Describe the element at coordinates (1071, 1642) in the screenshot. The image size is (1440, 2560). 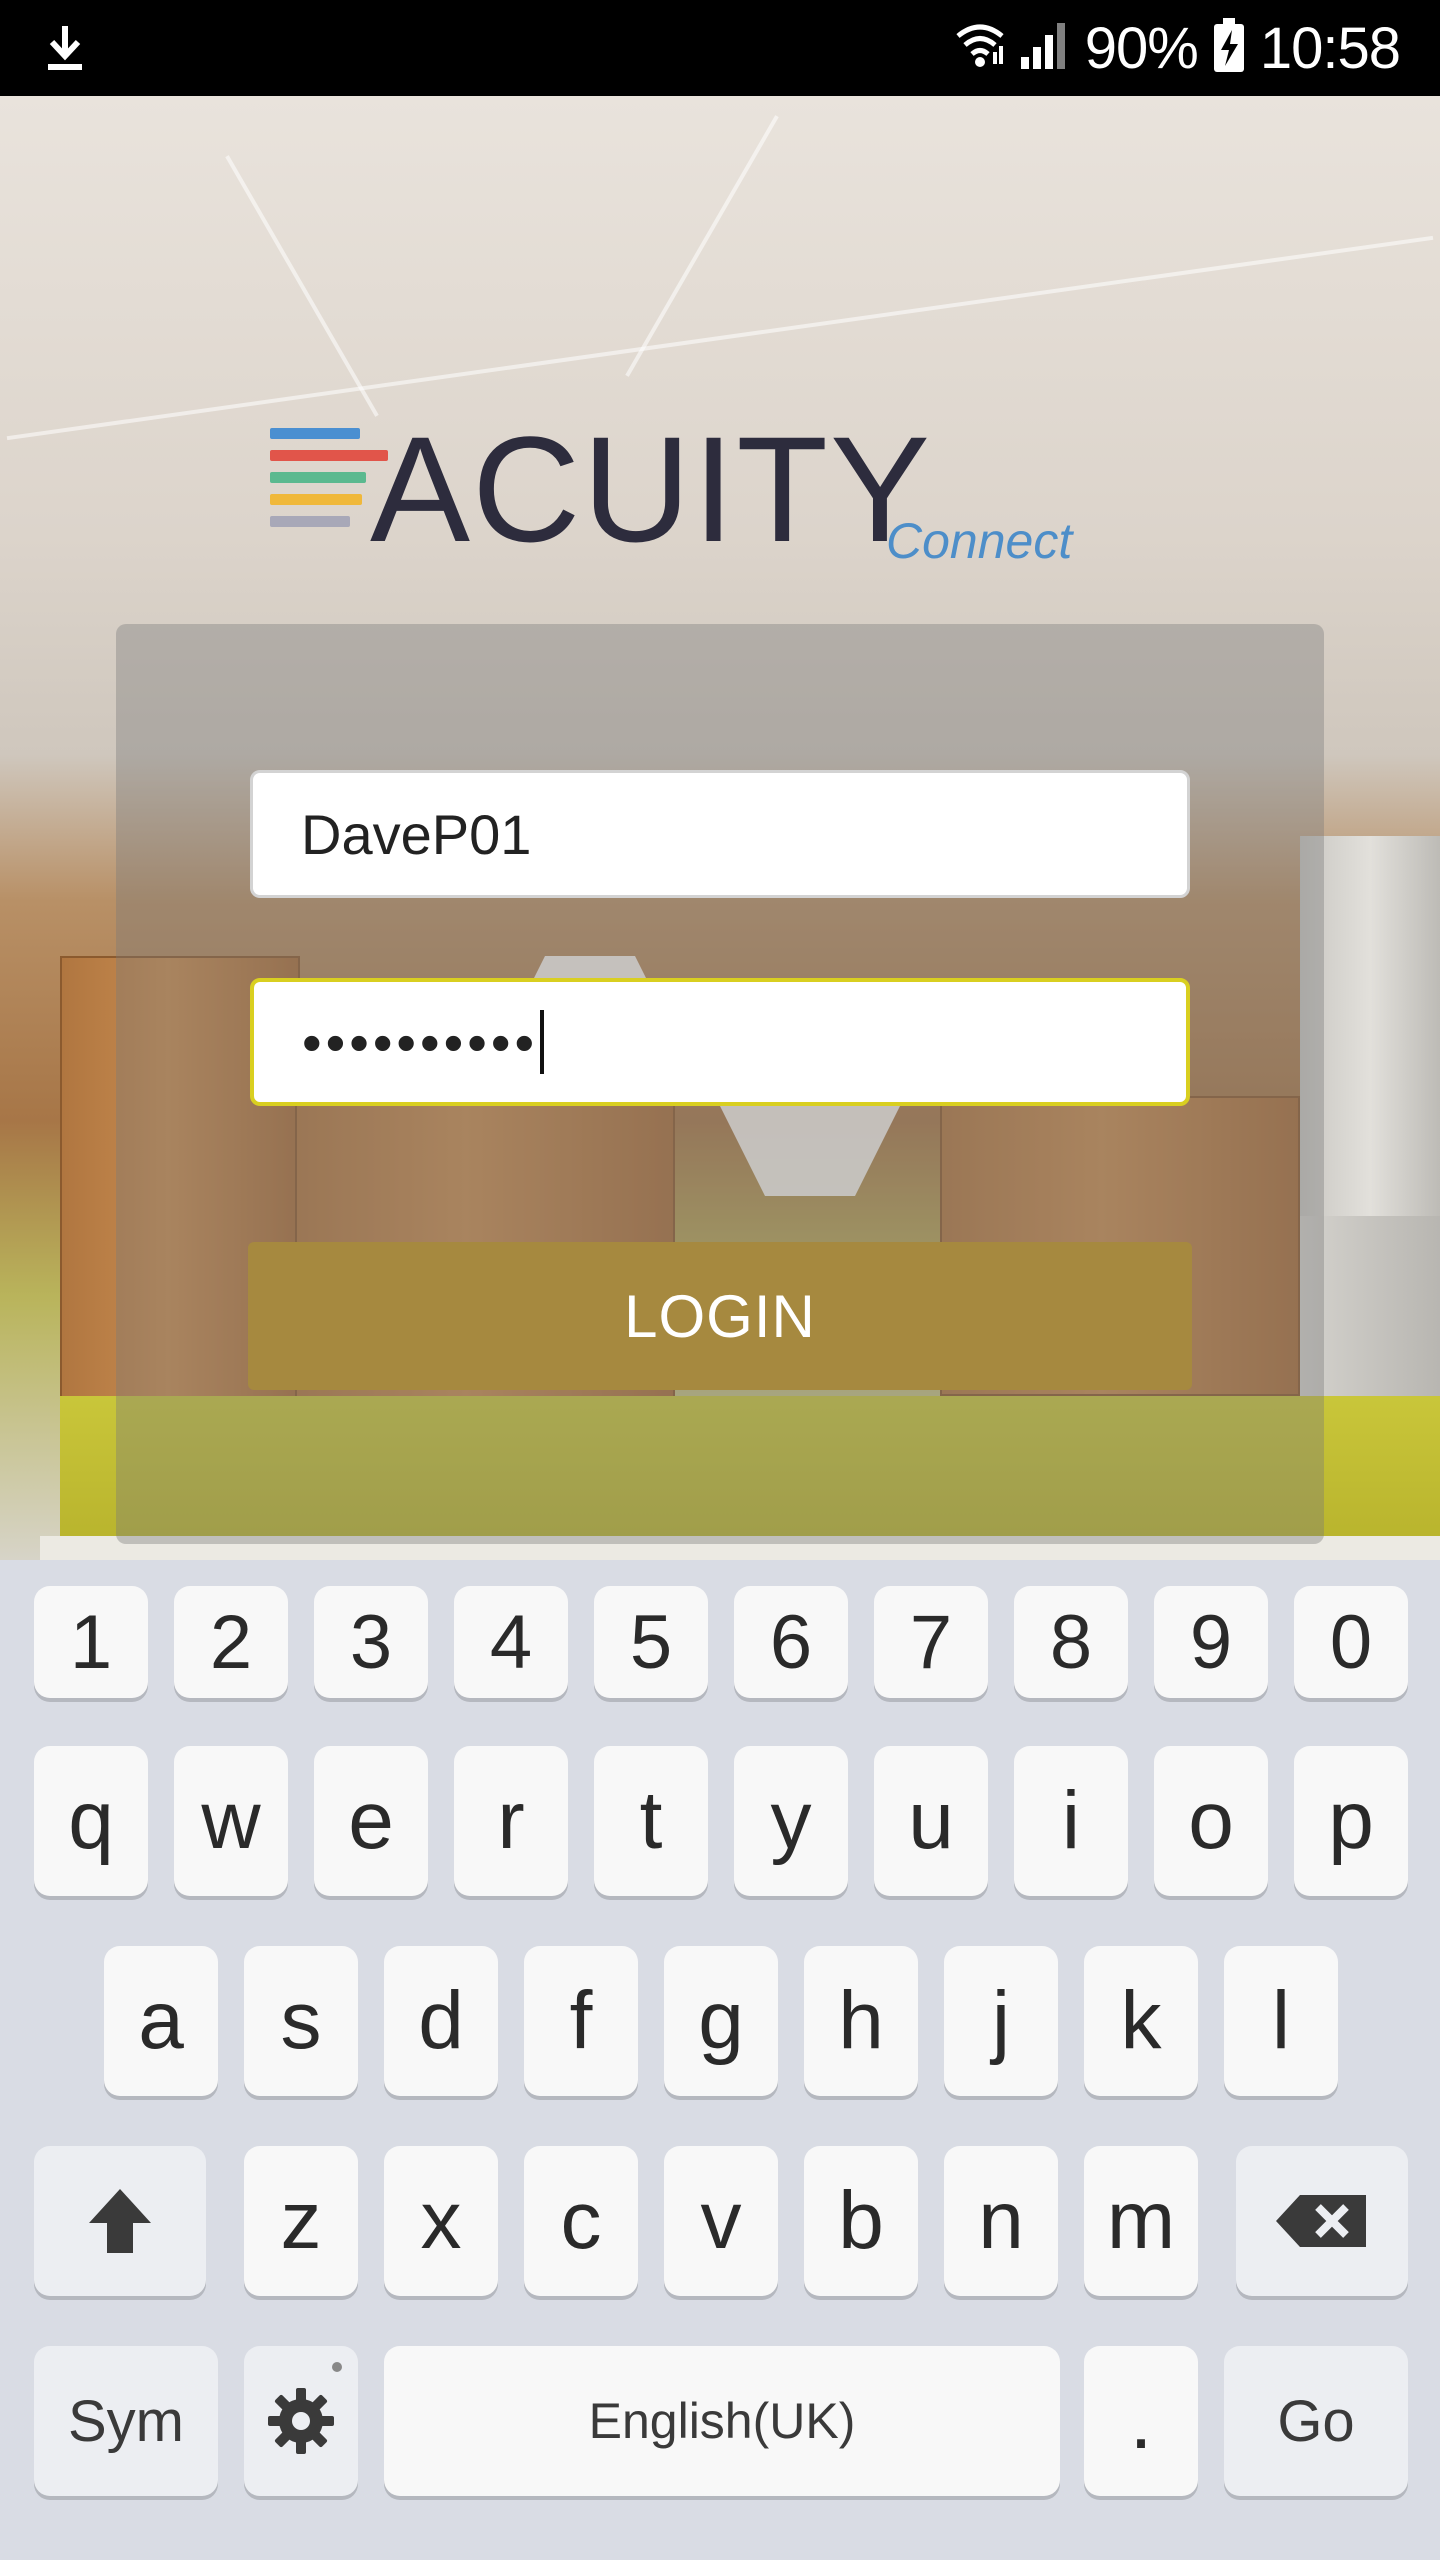
I see `key-8: 8` at that location.